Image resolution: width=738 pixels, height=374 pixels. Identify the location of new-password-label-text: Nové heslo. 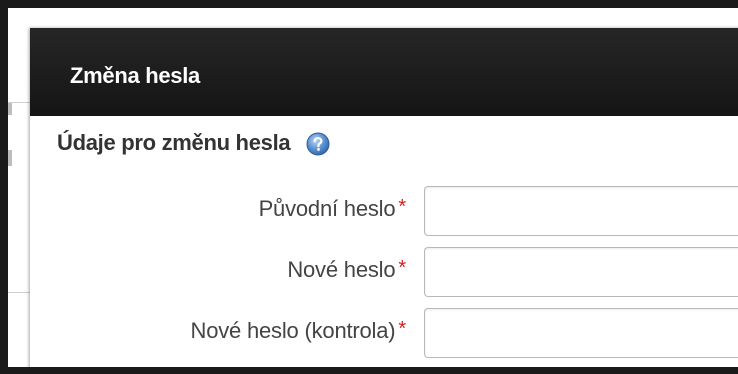
(341, 269).